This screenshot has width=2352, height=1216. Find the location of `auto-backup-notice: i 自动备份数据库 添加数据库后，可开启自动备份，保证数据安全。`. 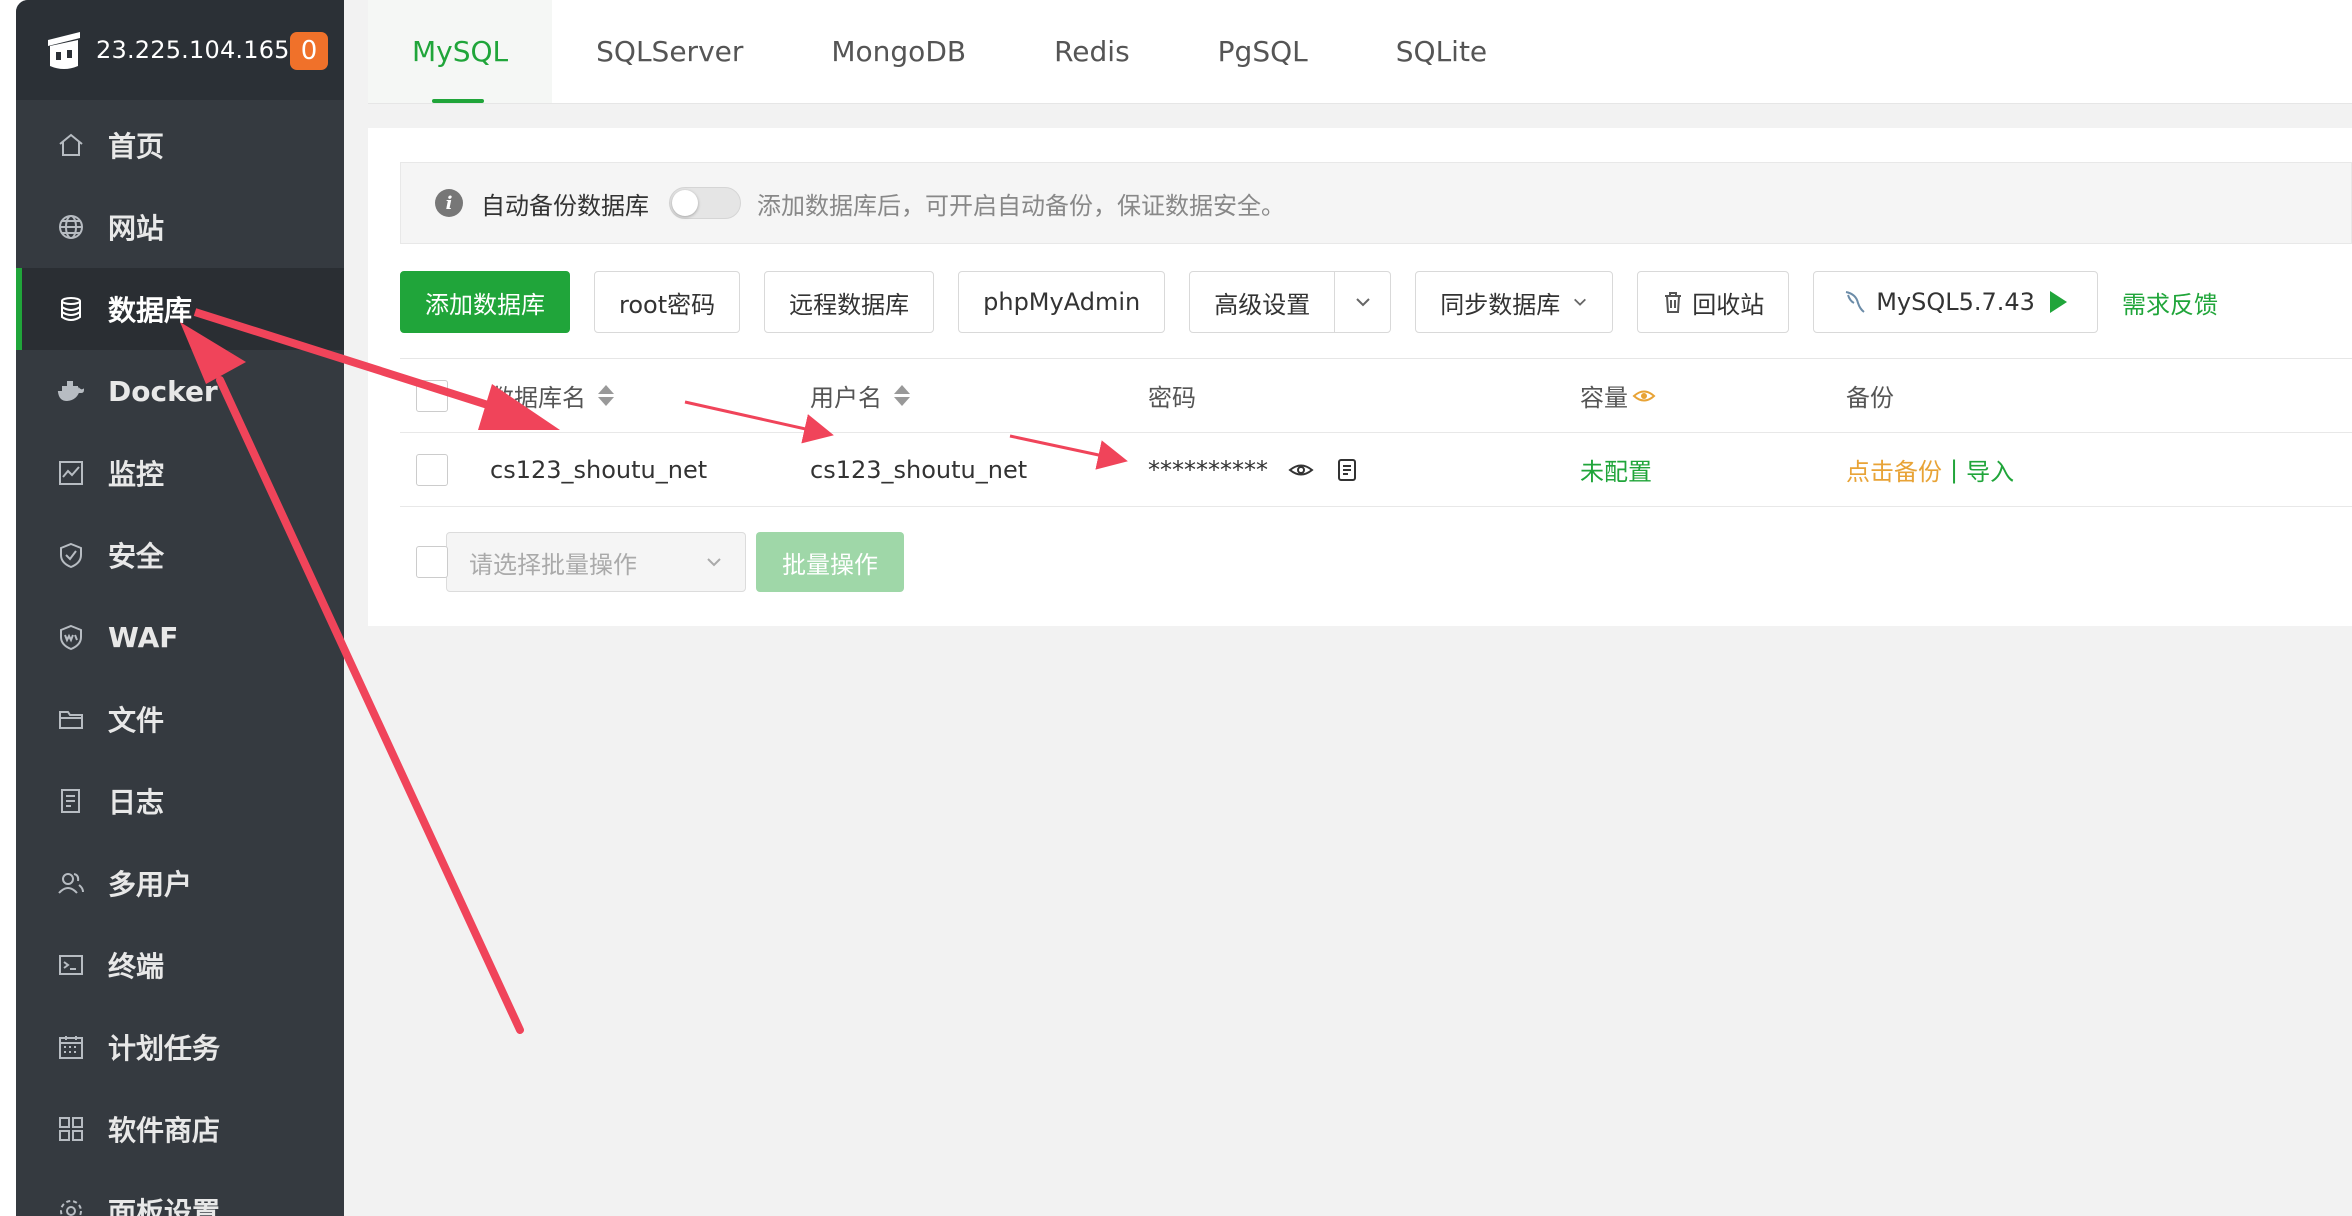

auto-backup-notice: i 自动备份数据库 添加数据库后，可开启自动备份，保证数据安全。 is located at coordinates (1376, 203).